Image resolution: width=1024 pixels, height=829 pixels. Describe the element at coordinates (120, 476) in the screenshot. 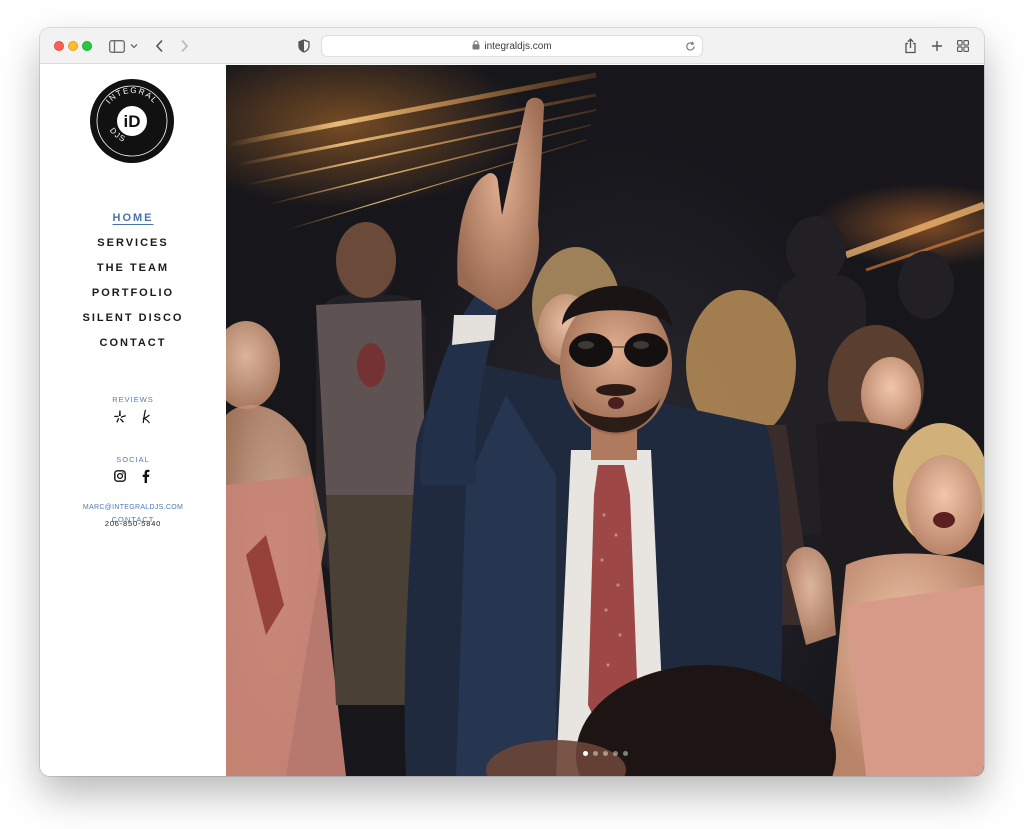

I see `instagram-icon` at that location.